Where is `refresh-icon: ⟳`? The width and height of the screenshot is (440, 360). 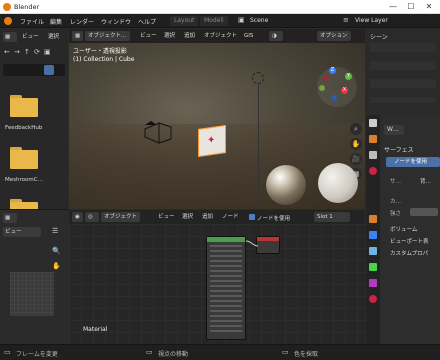
refresh-icon: ⟳ is located at coordinates (37, 52).